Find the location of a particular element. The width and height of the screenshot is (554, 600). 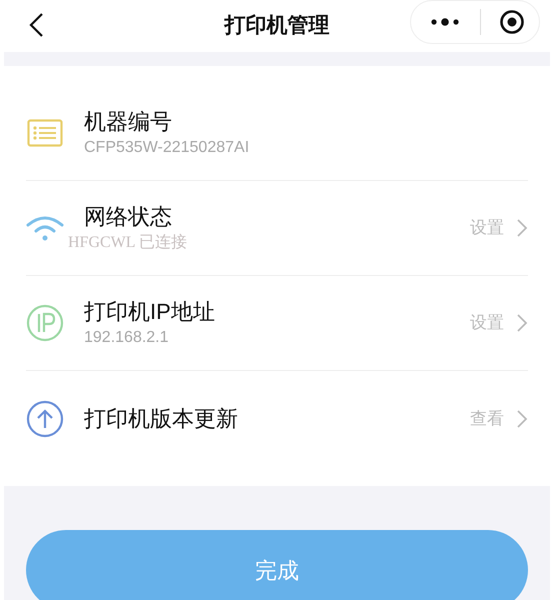

item-title: 打印机IP地址 is located at coordinates (150, 312).